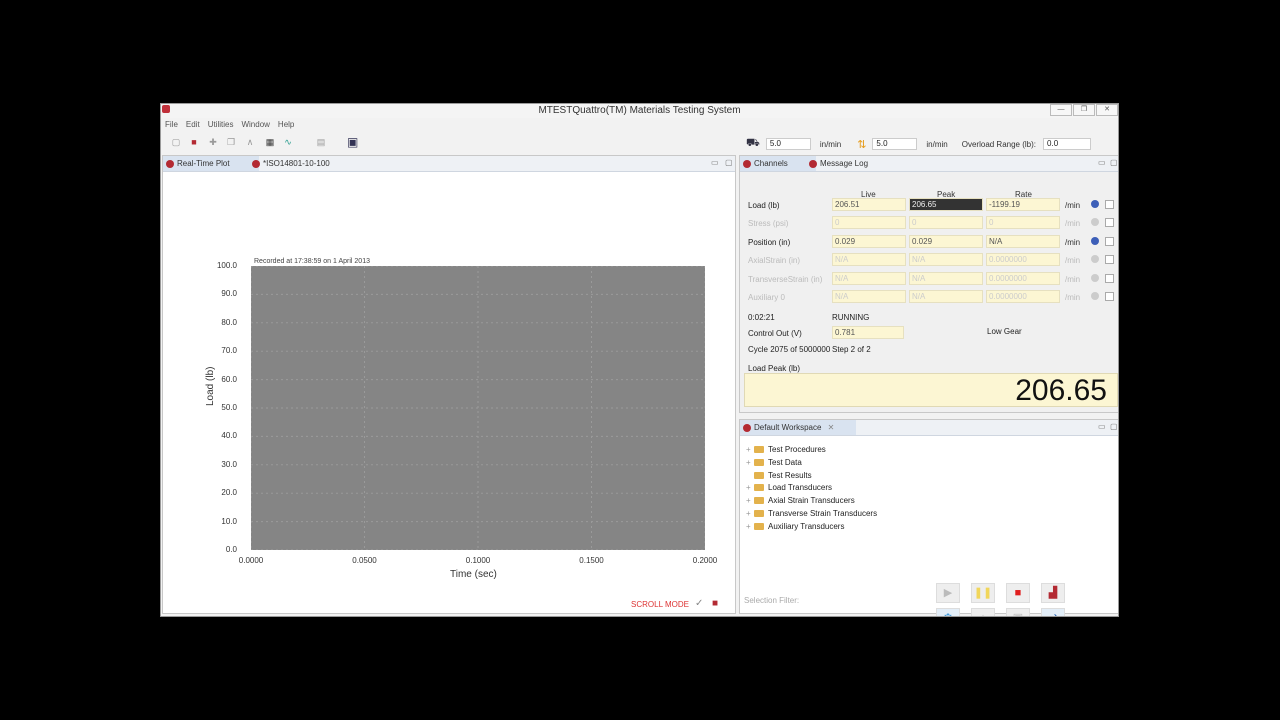 This screenshot has height=720, width=1280. Describe the element at coordinates (783, 475) in the screenshot. I see `workspace-item: Test Results` at that location.